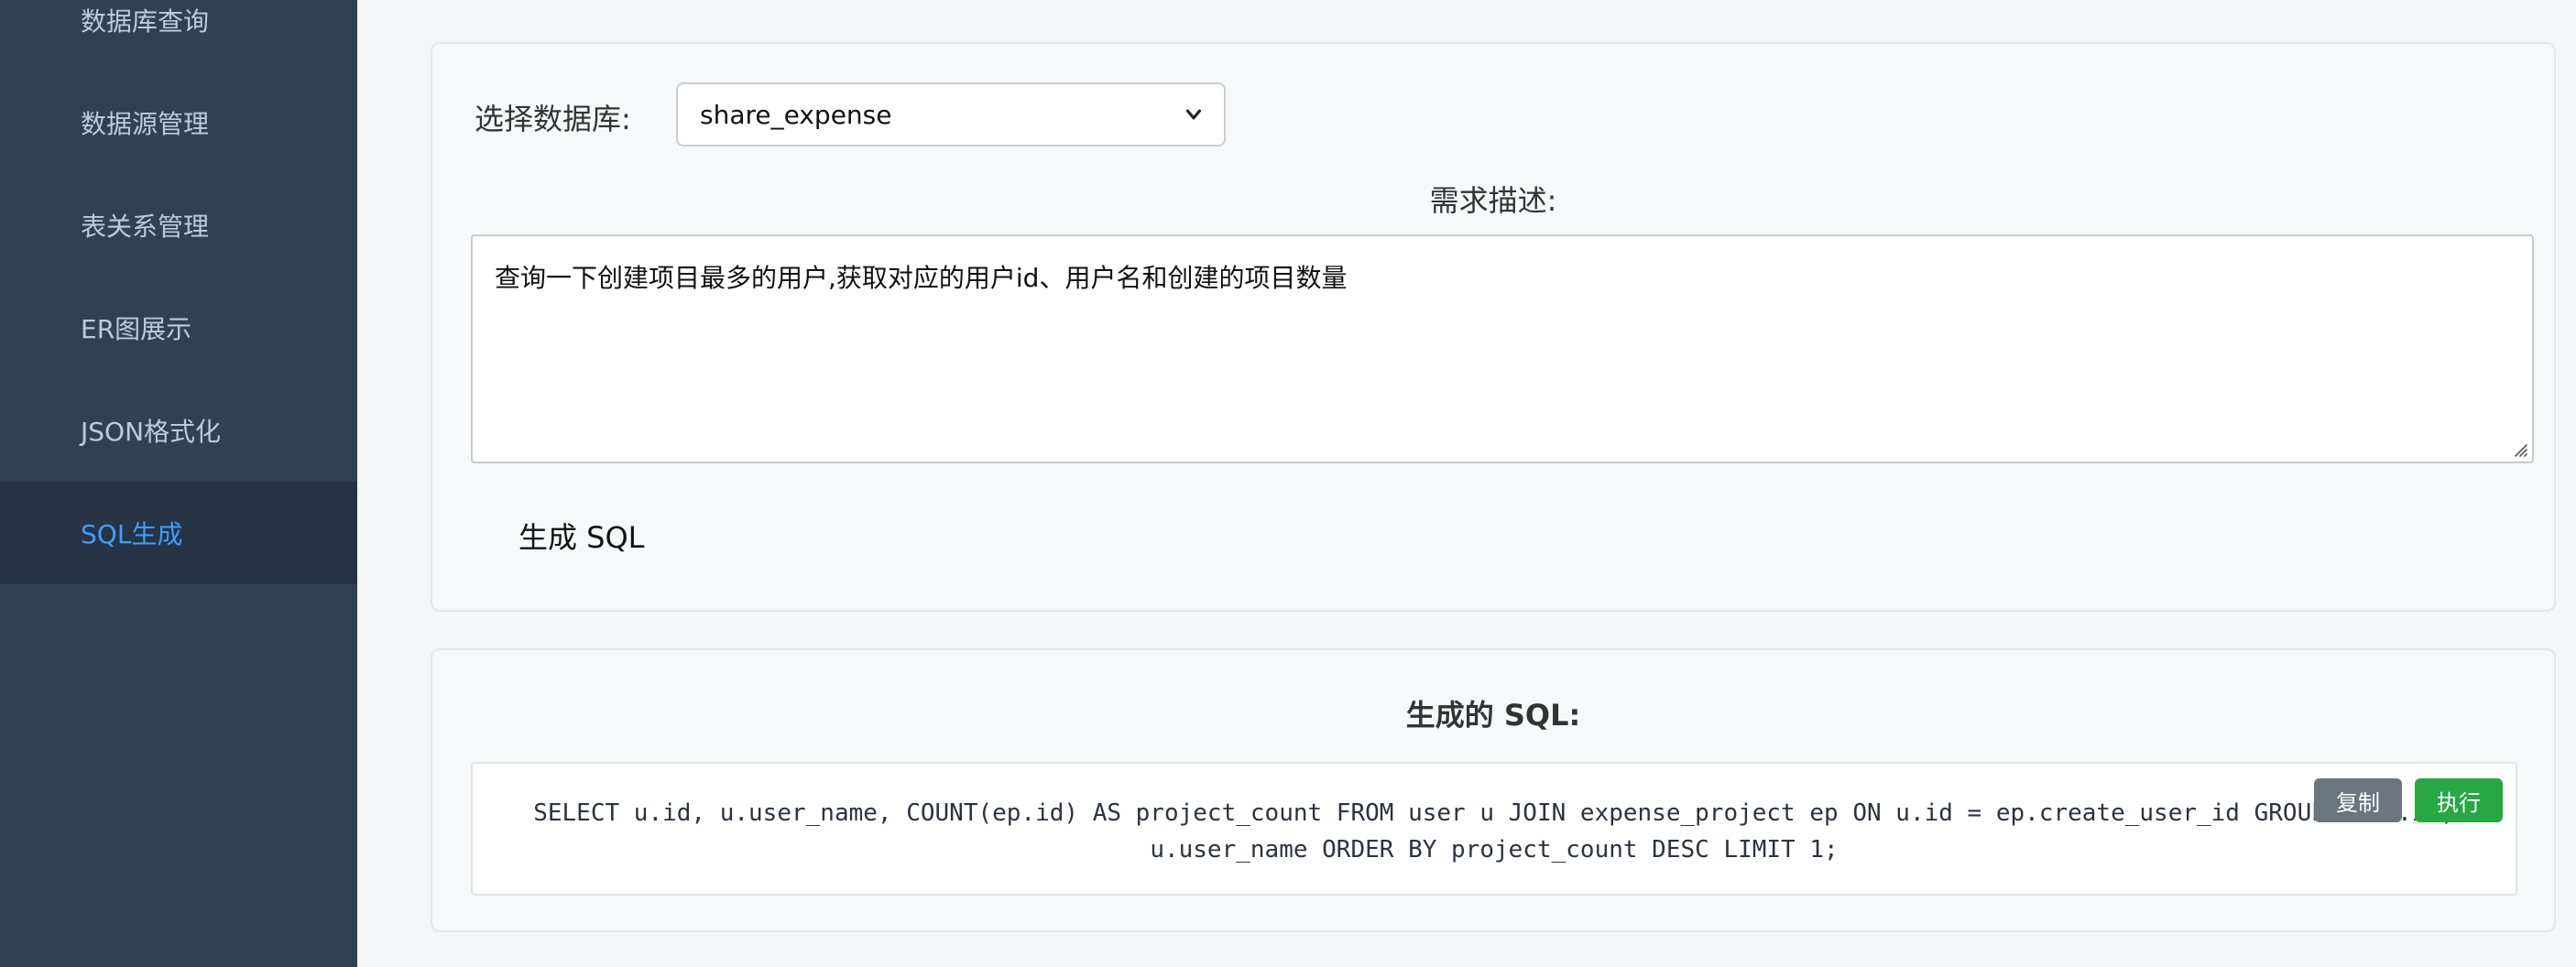 The height and width of the screenshot is (967, 2576). Describe the element at coordinates (553, 119) in the screenshot. I see `database-select-label: 选择数据库:` at that location.